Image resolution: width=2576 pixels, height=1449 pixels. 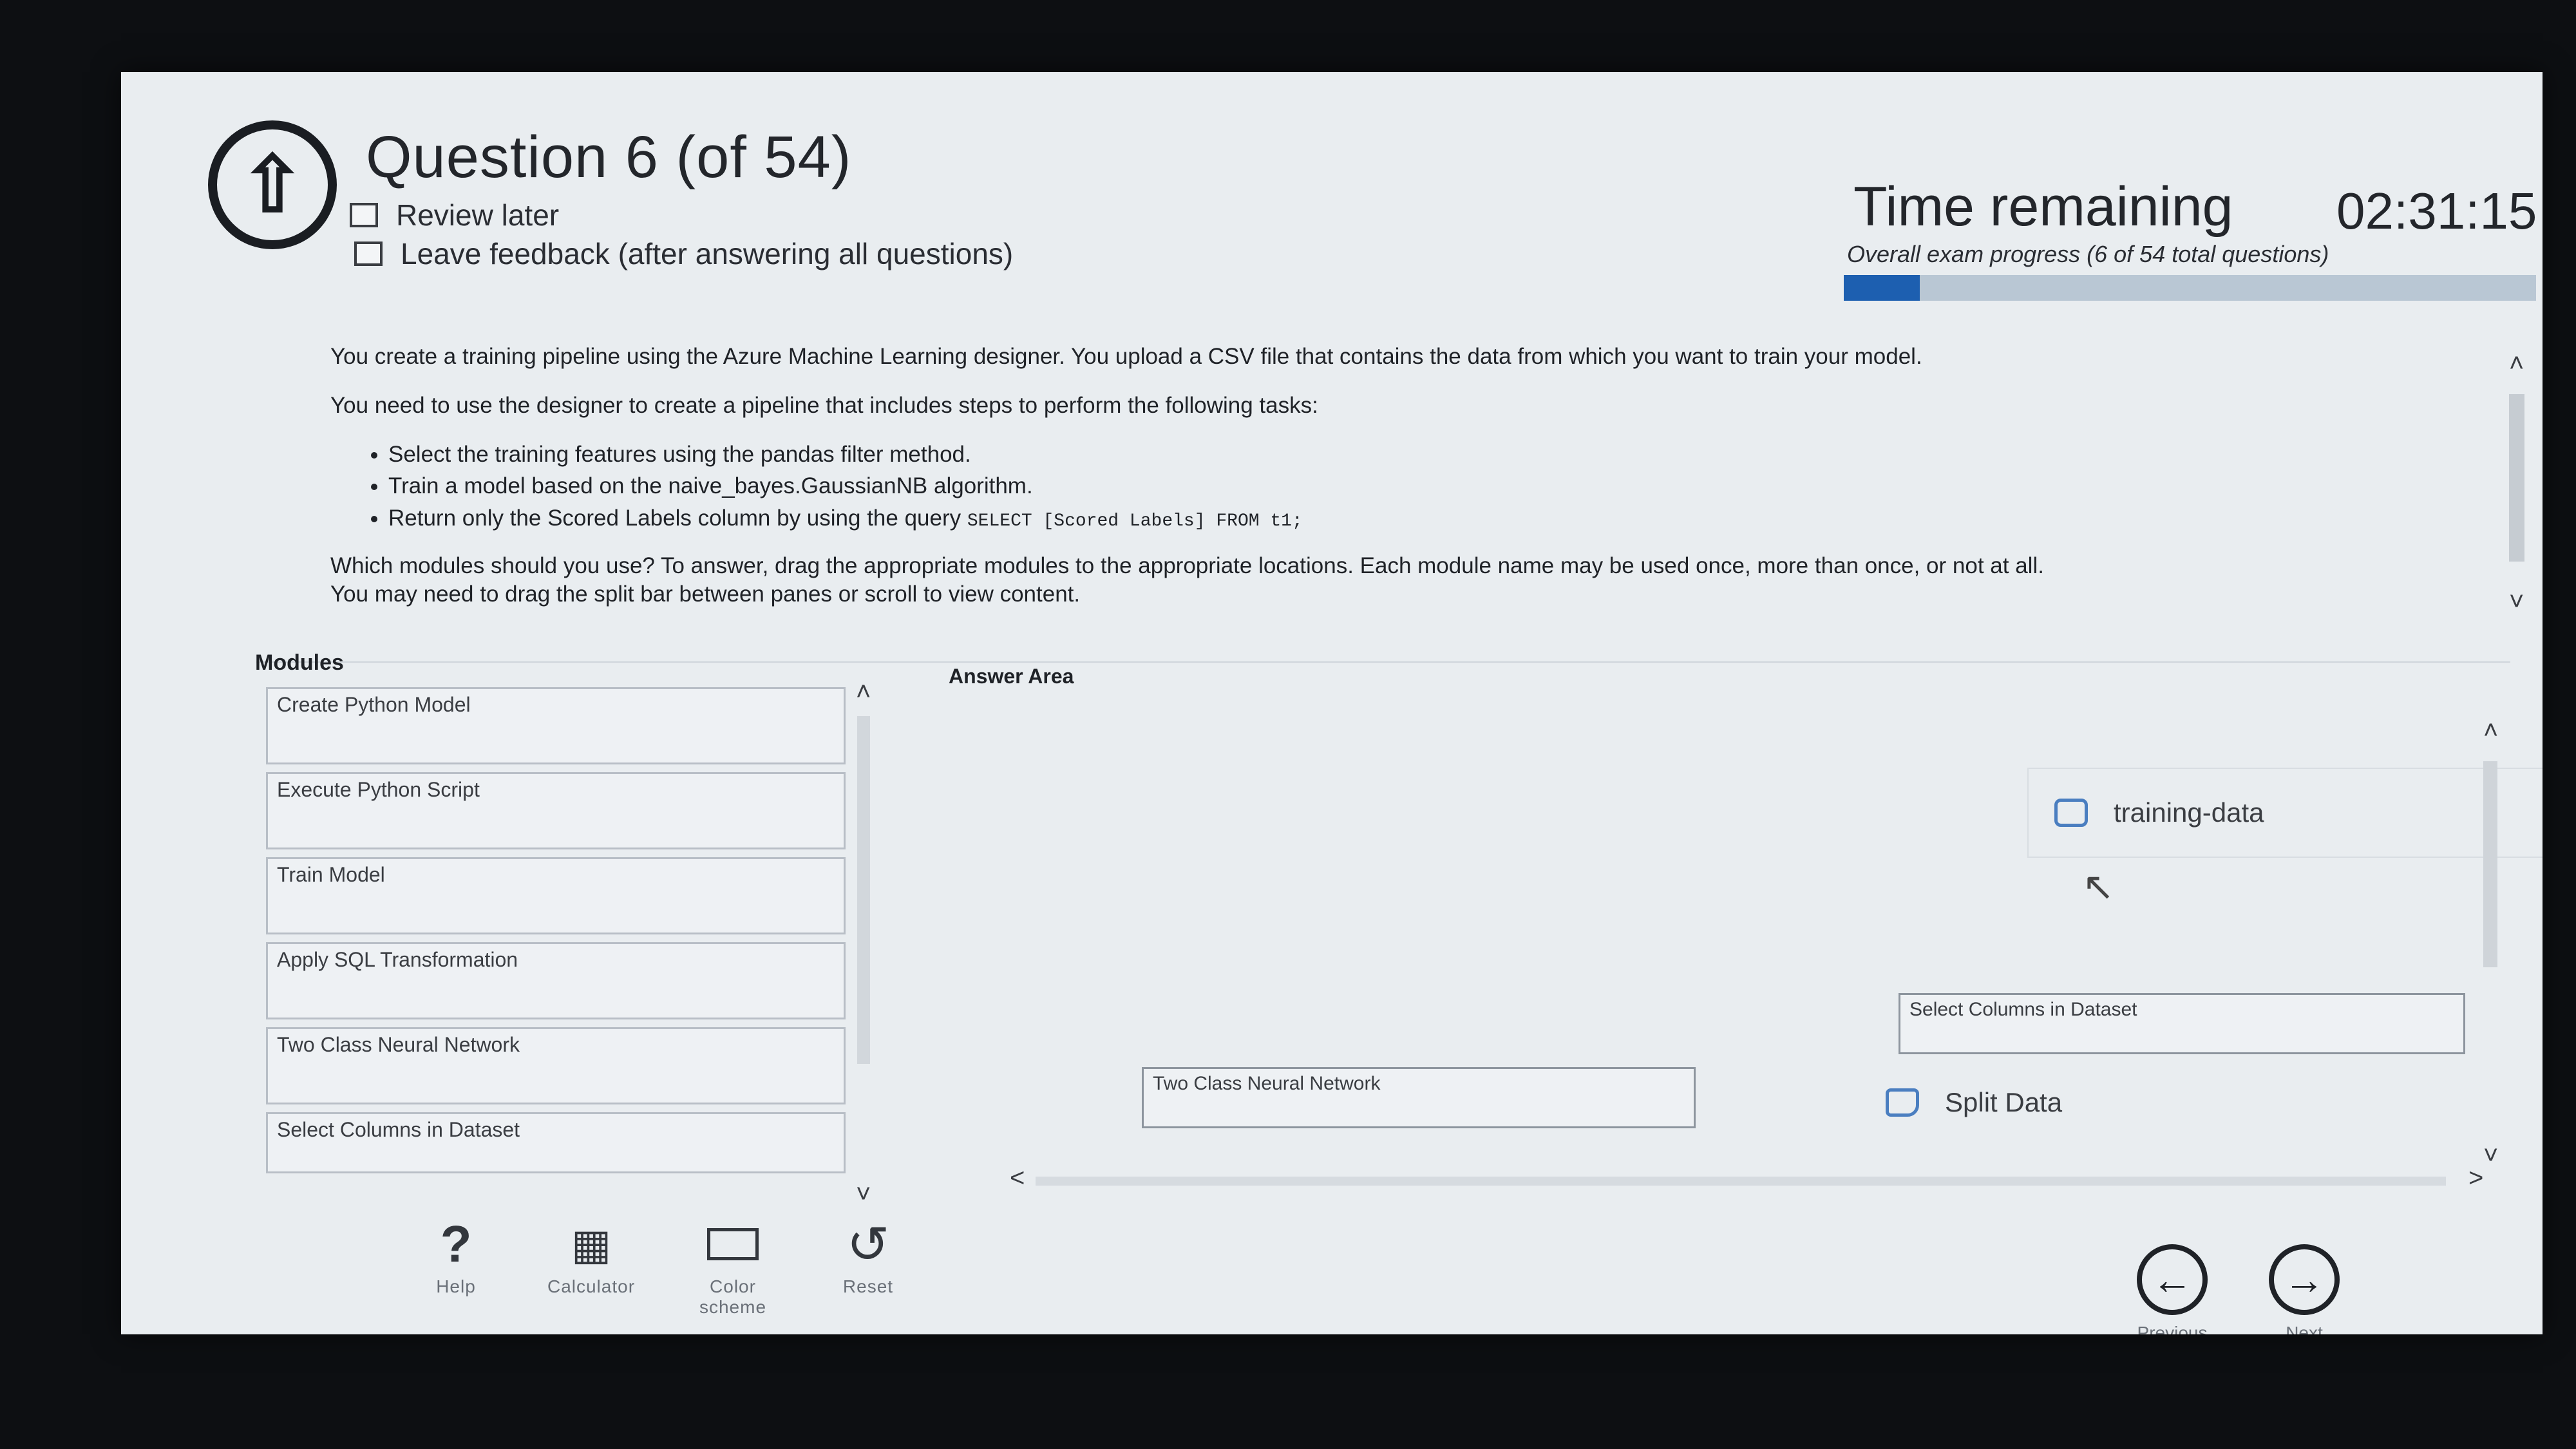 I want to click on split-data-node: Split Data, so click(x=1974, y=1102).